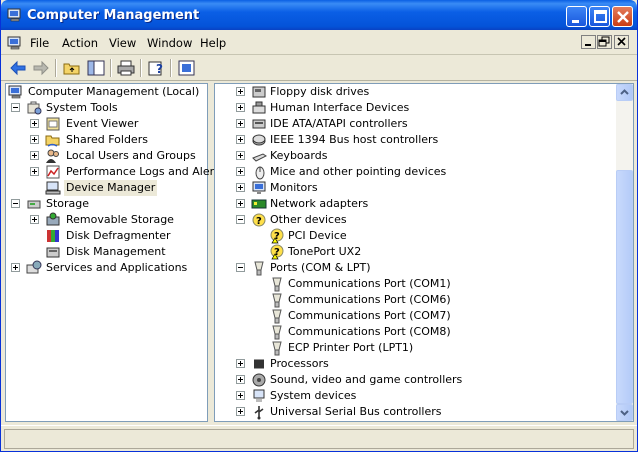  I want to click on close-button, so click(622, 16).